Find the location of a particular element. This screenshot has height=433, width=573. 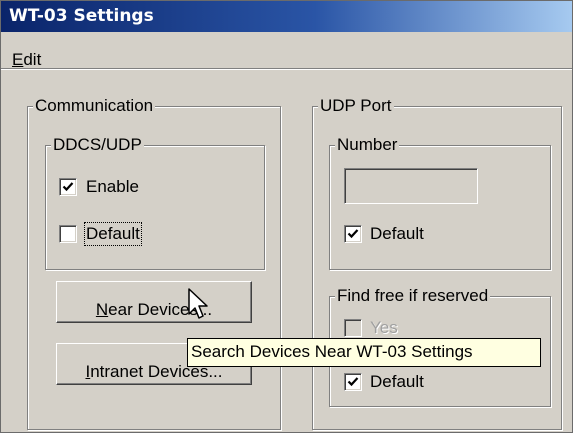

menu-bar: Edit is located at coordinates (286, 51).